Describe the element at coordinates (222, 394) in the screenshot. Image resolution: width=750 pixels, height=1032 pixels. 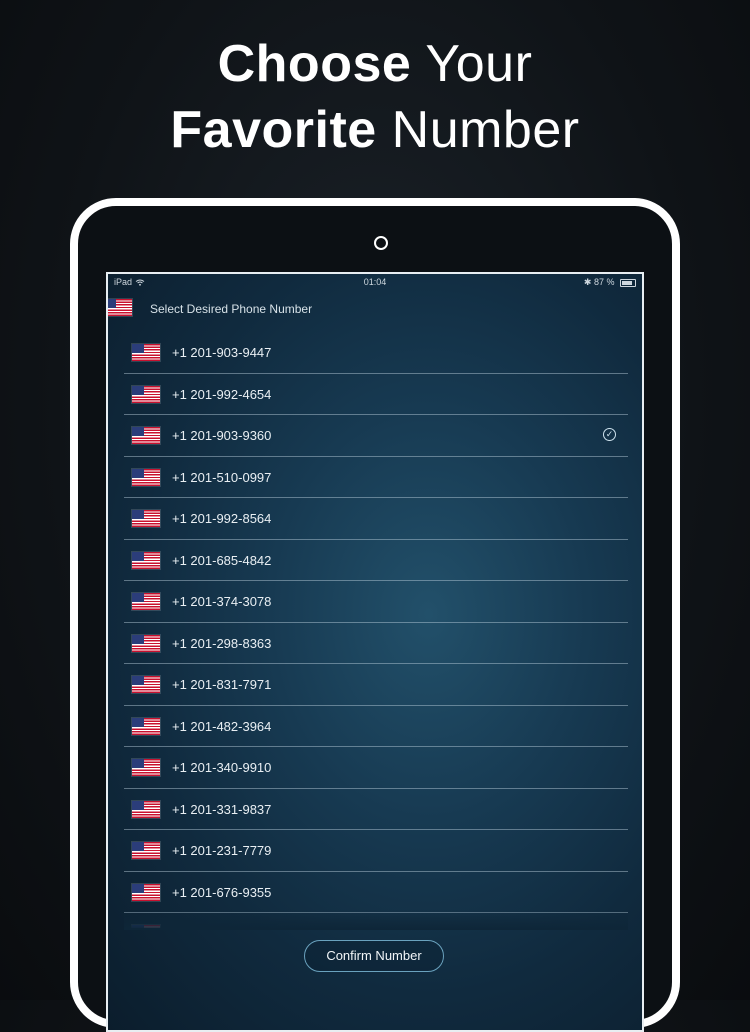
I see `phone-number-label: +1 201-992-4654` at that location.